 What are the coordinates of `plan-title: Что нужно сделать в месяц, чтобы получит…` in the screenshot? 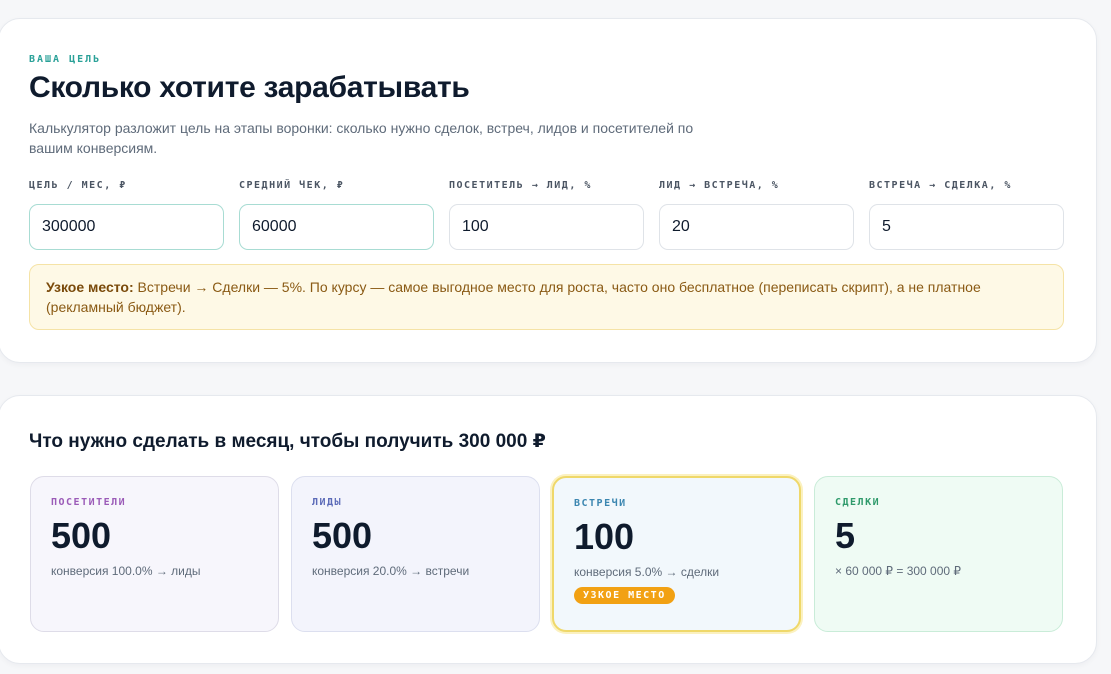 It's located at (287, 441).